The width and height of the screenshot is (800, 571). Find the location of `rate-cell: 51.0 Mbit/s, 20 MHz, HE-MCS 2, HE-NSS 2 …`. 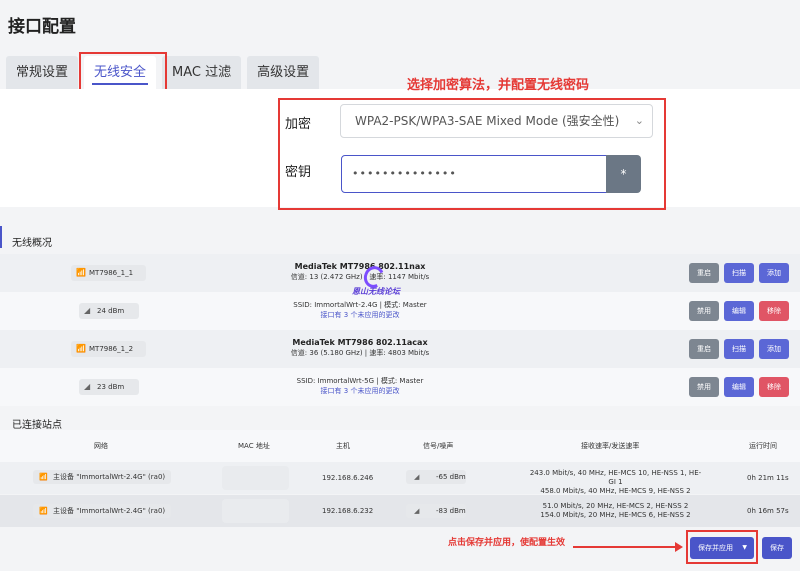

rate-cell: 51.0 Mbit/s, 20 MHz, HE-MCS 2, HE-NSS 2 … is located at coordinates (615, 510).